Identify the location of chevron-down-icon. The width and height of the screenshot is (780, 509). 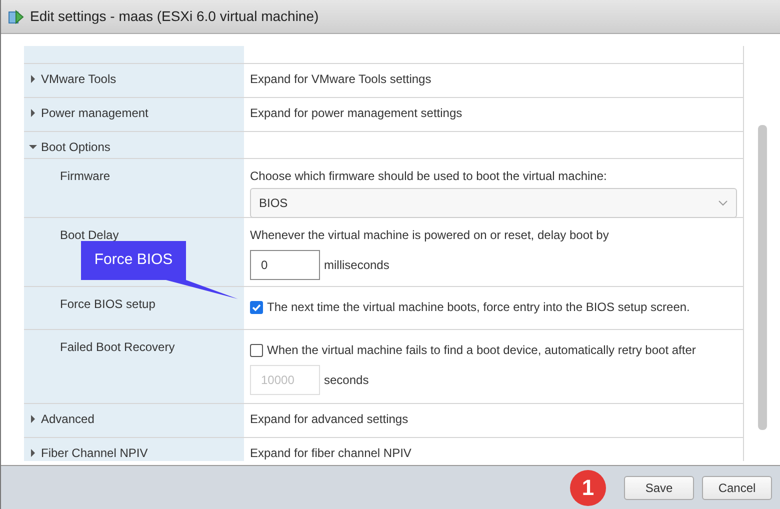
(723, 203).